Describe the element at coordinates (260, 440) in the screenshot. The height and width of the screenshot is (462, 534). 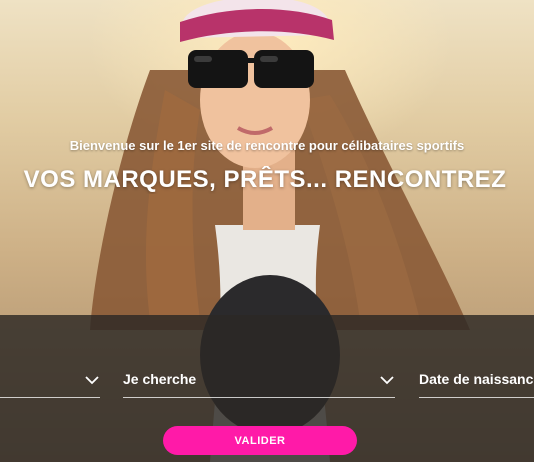
I see `validate-button: VALIDER` at that location.